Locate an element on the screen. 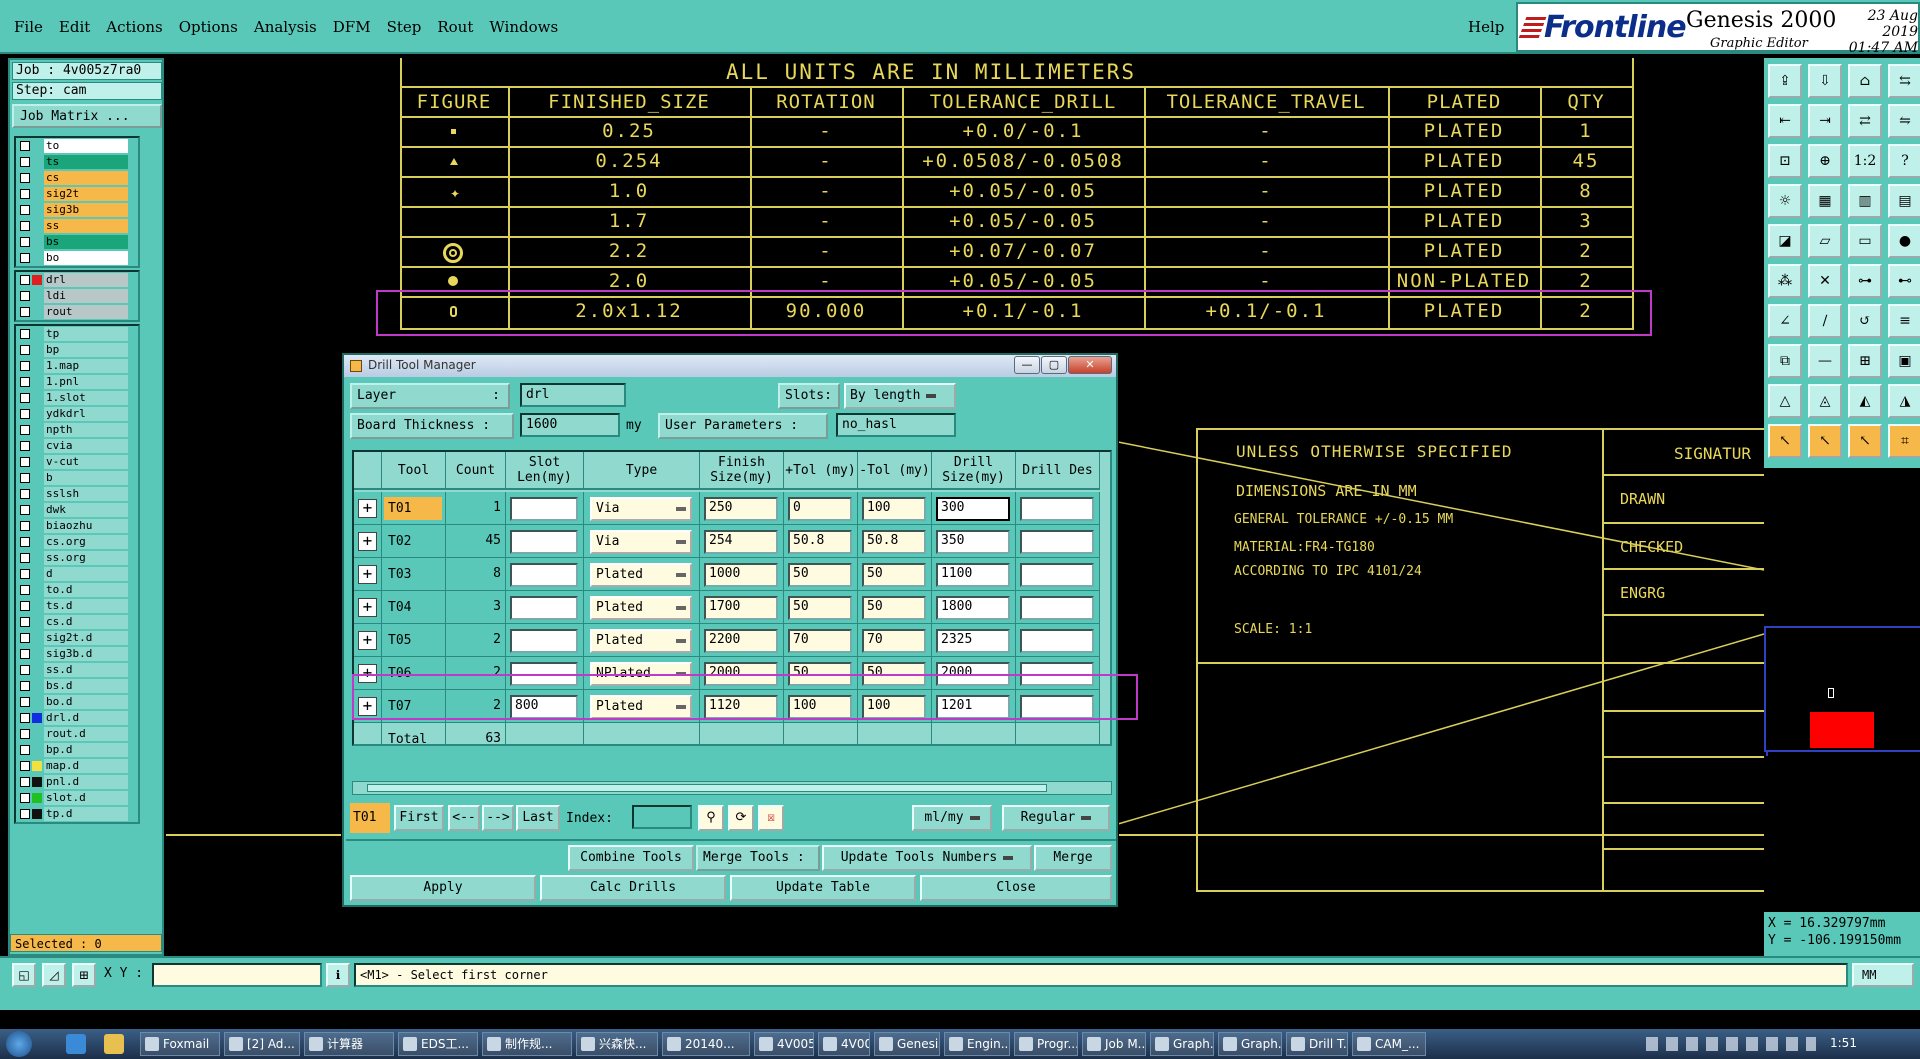  tool-name: T06 is located at coordinates (413, 673).